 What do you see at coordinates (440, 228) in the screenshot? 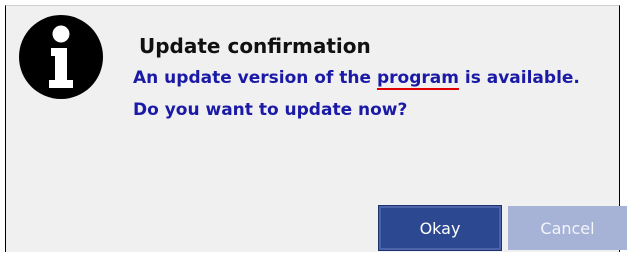
I see `okay-button: Okay` at bounding box center [440, 228].